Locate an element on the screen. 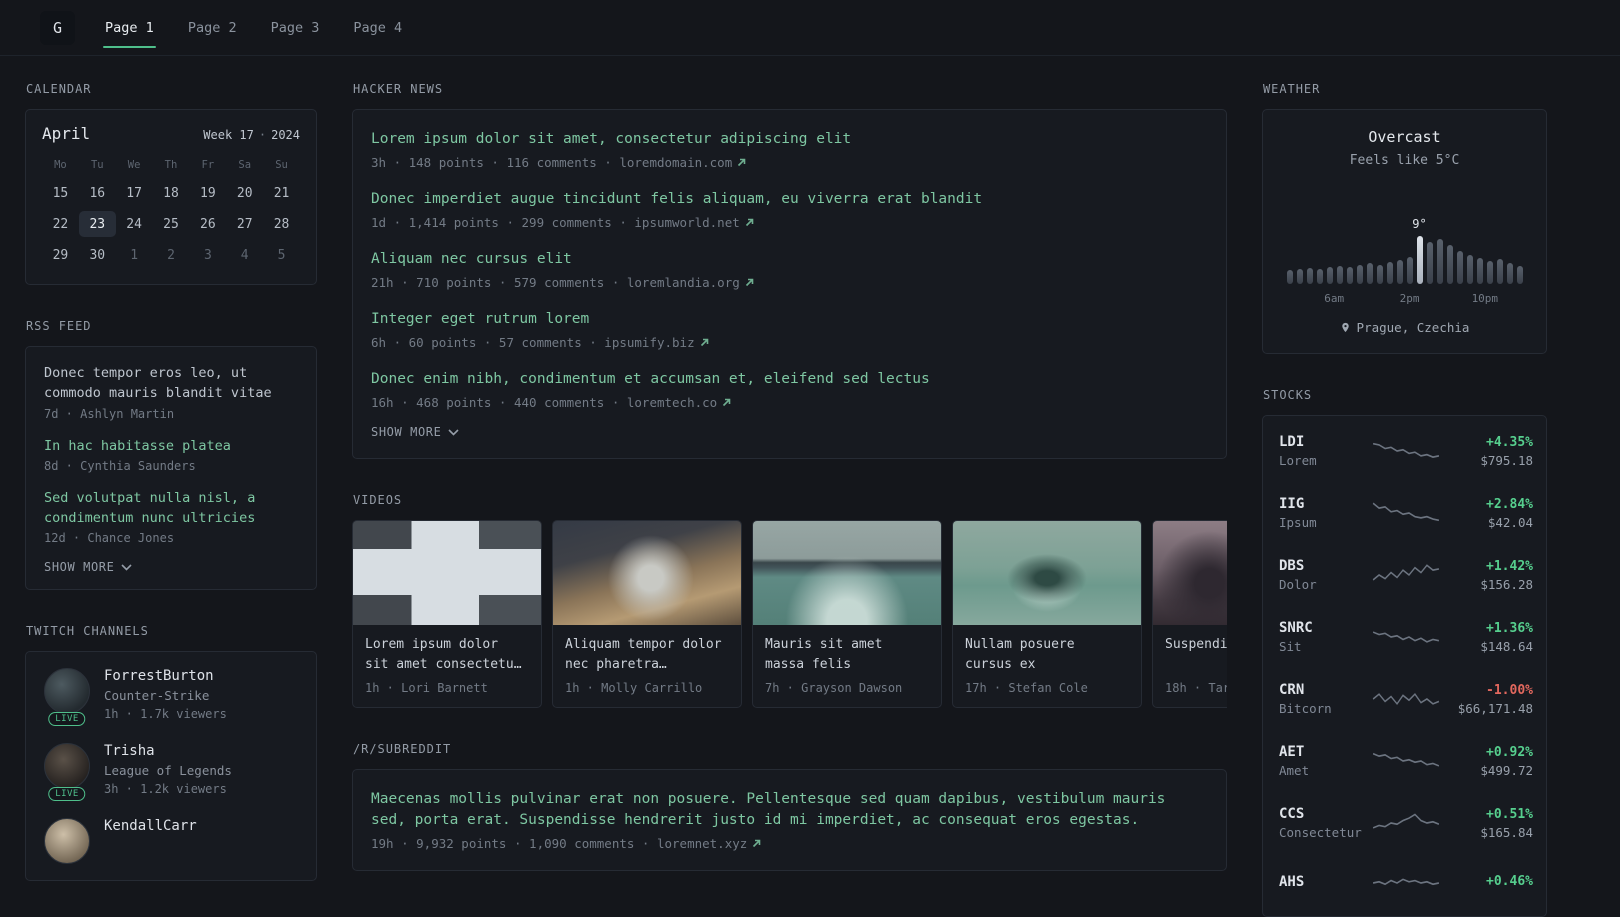  calendar-day: 22 is located at coordinates (60, 224).